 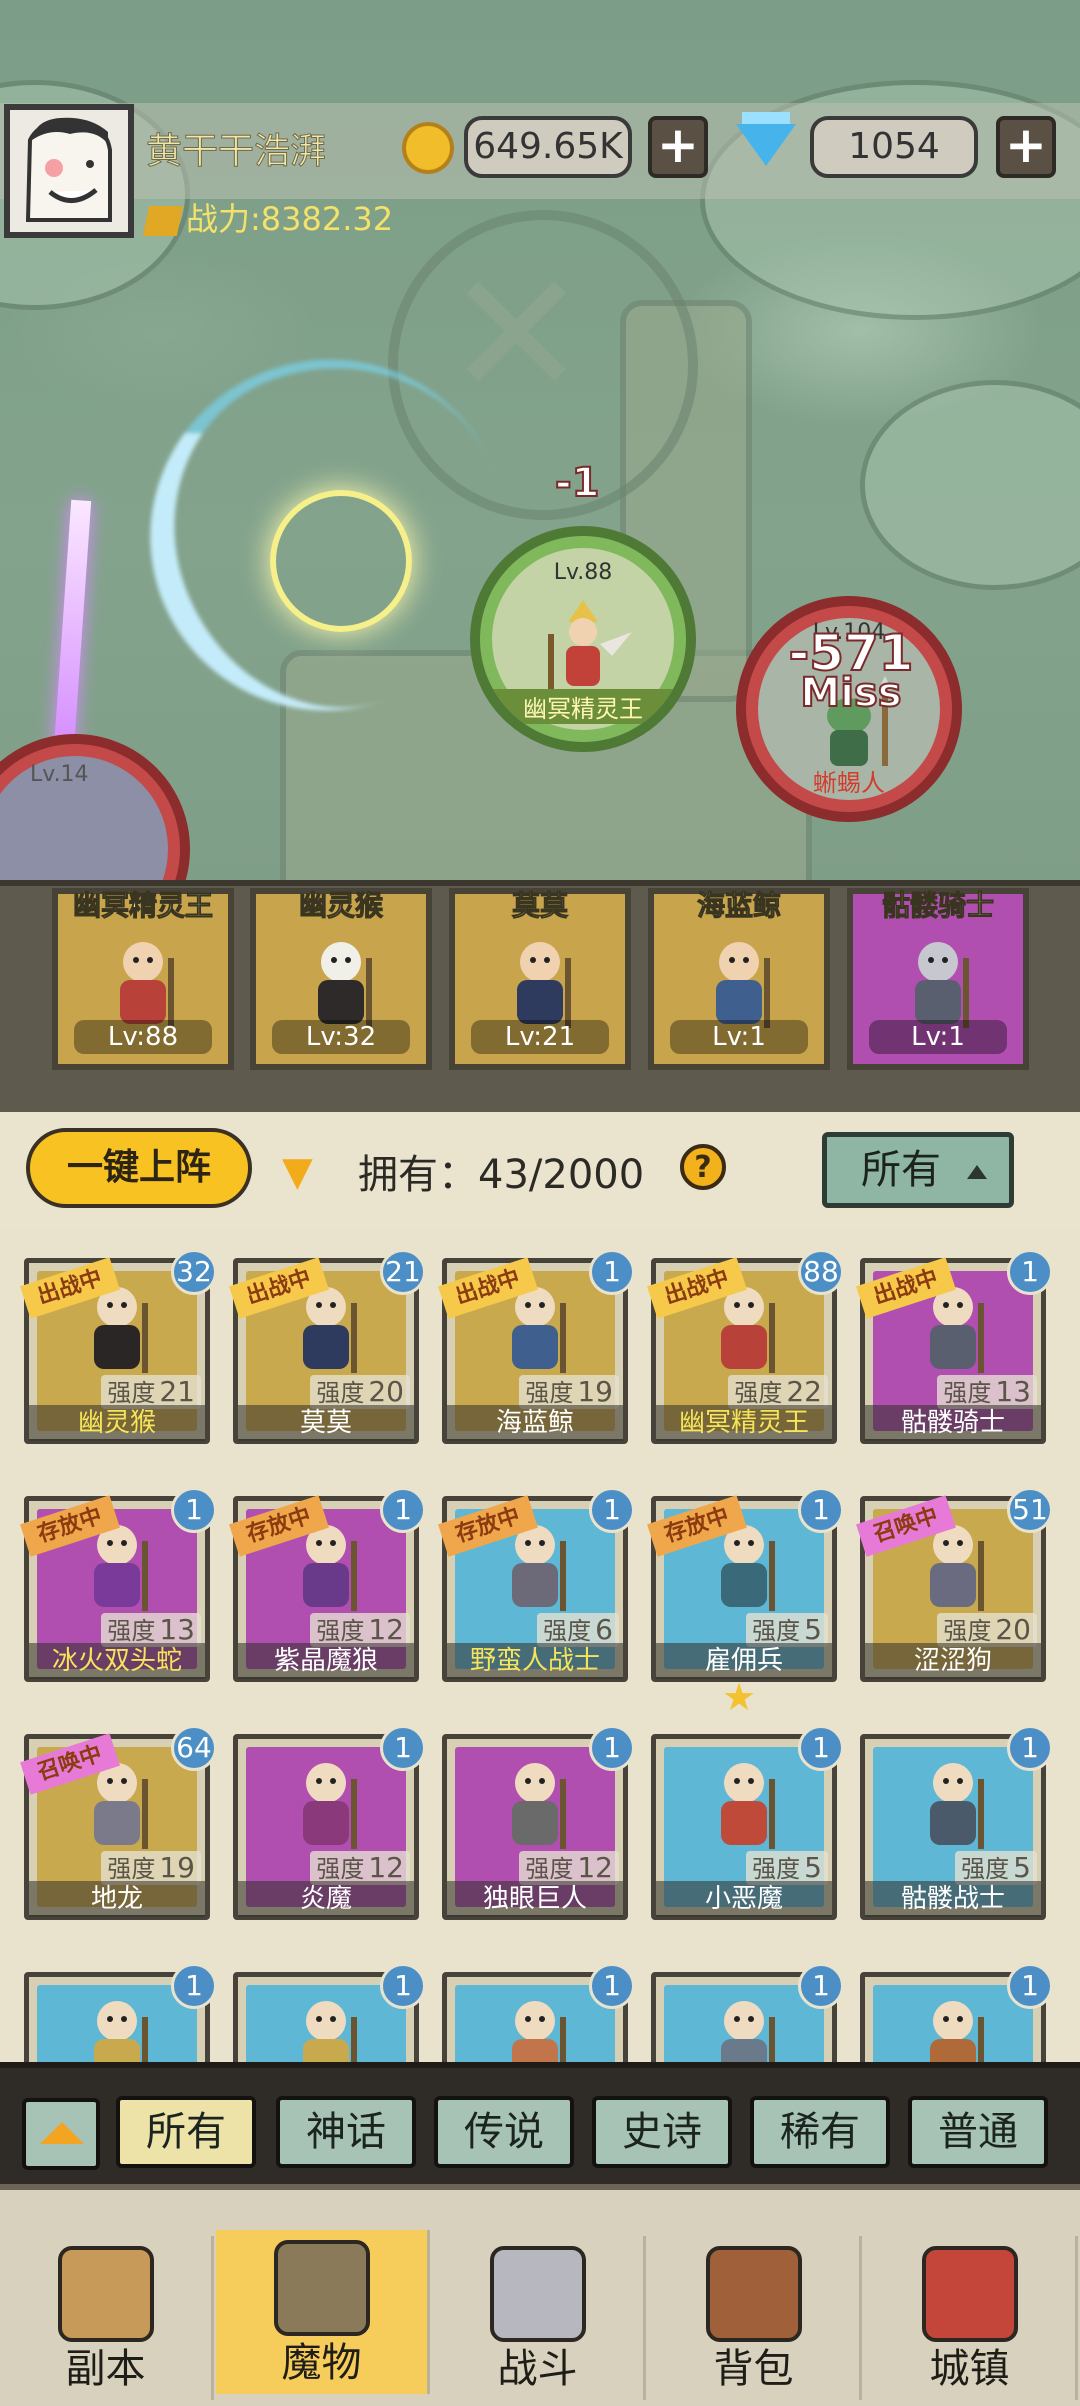 I want to click on collapse-button, so click(x=61, y=2134).